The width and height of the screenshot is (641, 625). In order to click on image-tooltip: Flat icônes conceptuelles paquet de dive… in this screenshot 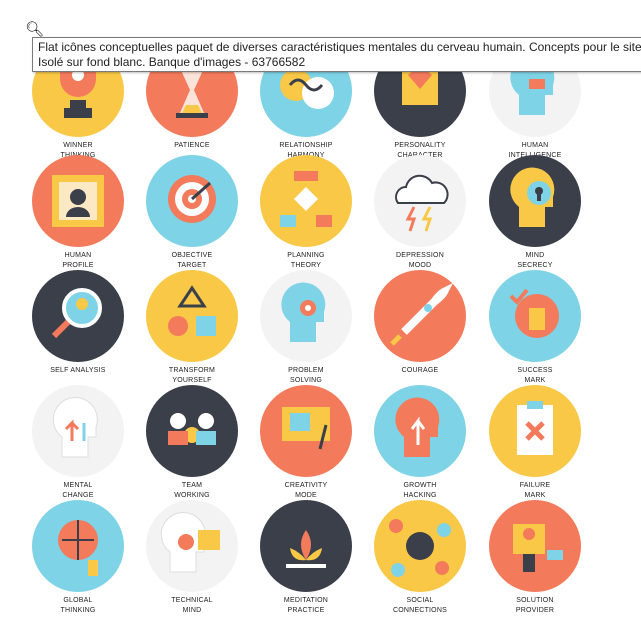, I will do `click(336, 54)`.